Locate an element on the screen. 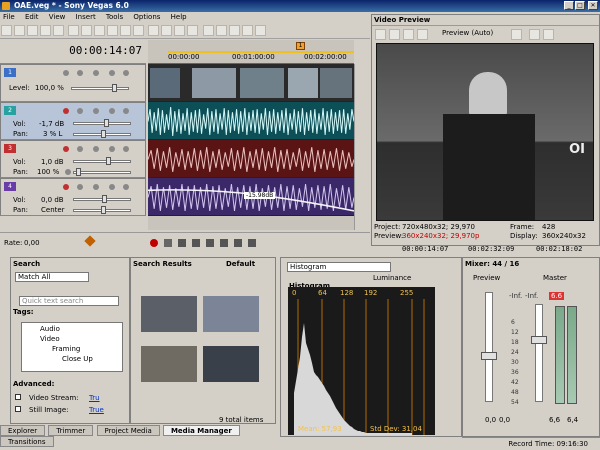 The image size is (600, 450). pause-button is located at coordinates (210, 243).